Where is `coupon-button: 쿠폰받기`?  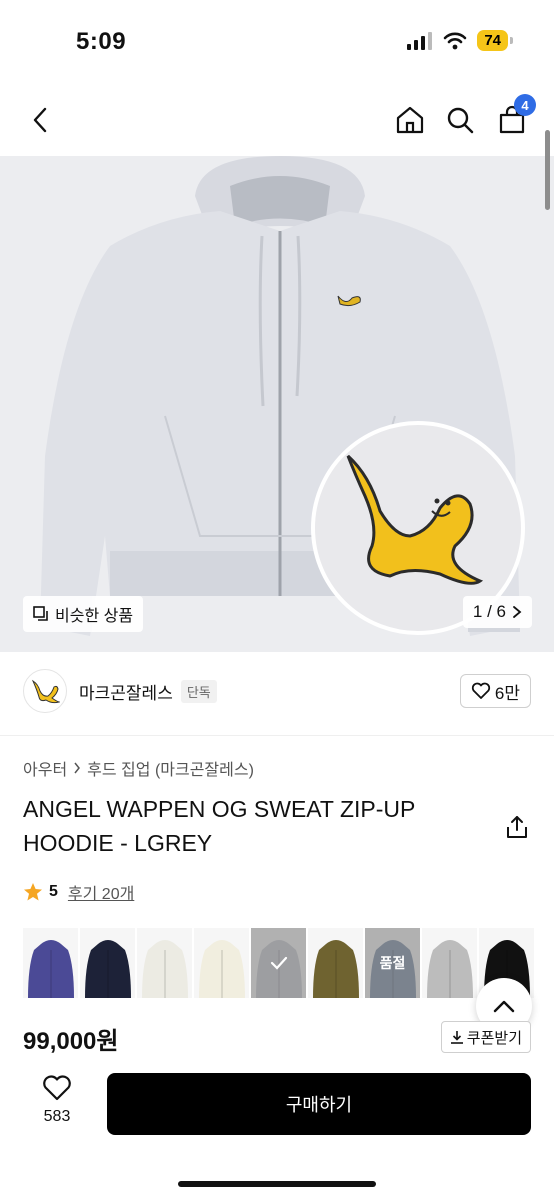 coupon-button: 쿠폰받기 is located at coordinates (485, 1037).